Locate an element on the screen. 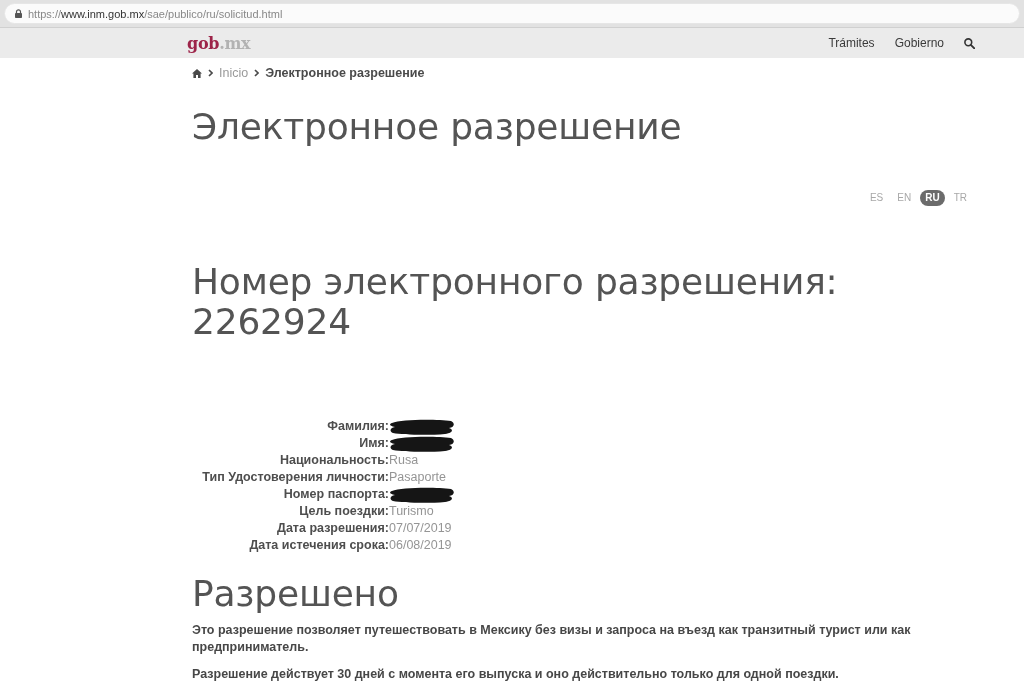 The image size is (1024, 688). lock-icon is located at coordinates (18, 13).